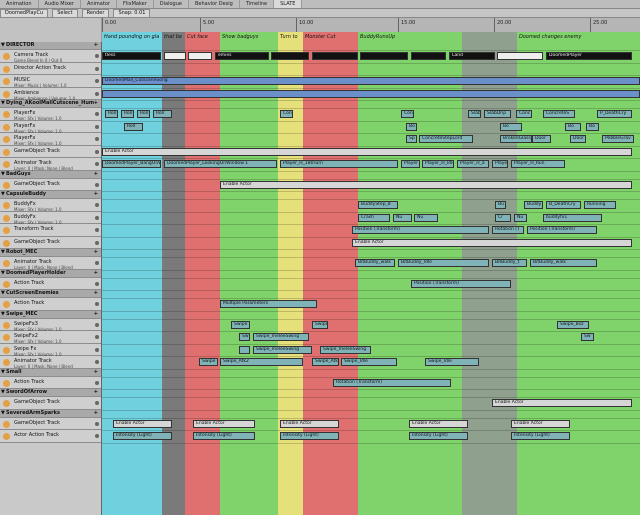  I want to click on timeline-clip: Swipe_Idle, so click(452, 362).